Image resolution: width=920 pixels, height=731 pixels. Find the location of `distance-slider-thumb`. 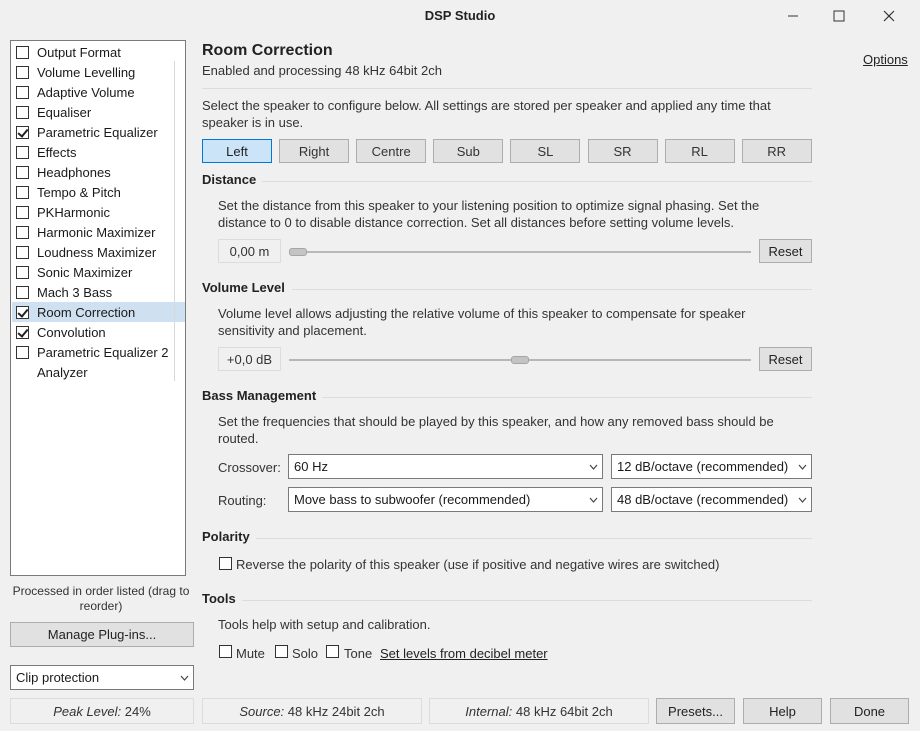

distance-slider-thumb is located at coordinates (298, 252).